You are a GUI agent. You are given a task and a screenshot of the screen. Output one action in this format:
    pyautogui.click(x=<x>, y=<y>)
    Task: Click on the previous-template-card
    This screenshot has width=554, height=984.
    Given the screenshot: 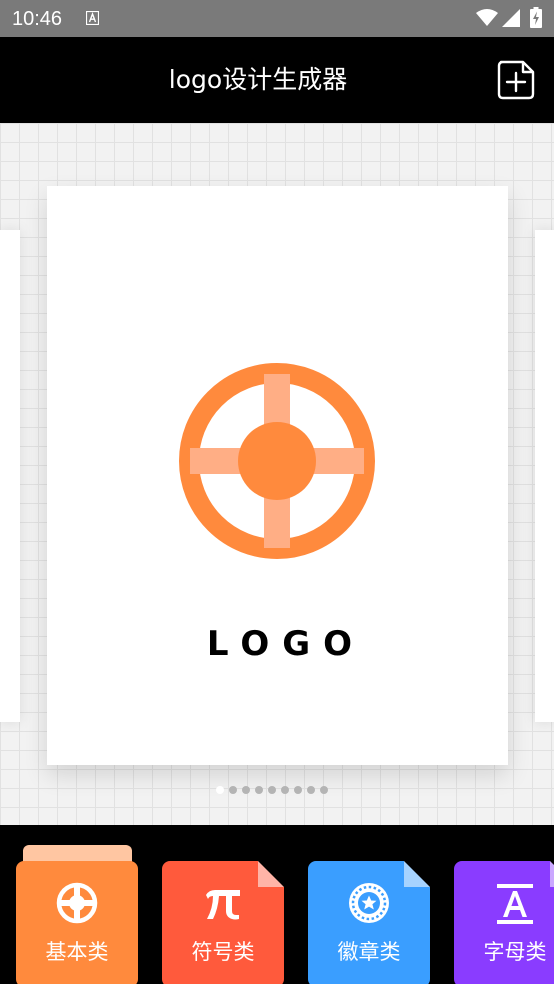 What is the action you would take?
    pyautogui.click(x=10, y=476)
    